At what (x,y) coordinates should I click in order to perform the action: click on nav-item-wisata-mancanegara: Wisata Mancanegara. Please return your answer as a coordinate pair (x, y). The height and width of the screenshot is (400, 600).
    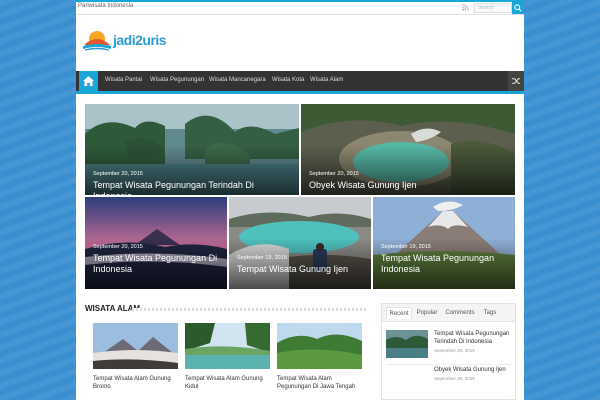
    Looking at the image, I should click on (237, 80).